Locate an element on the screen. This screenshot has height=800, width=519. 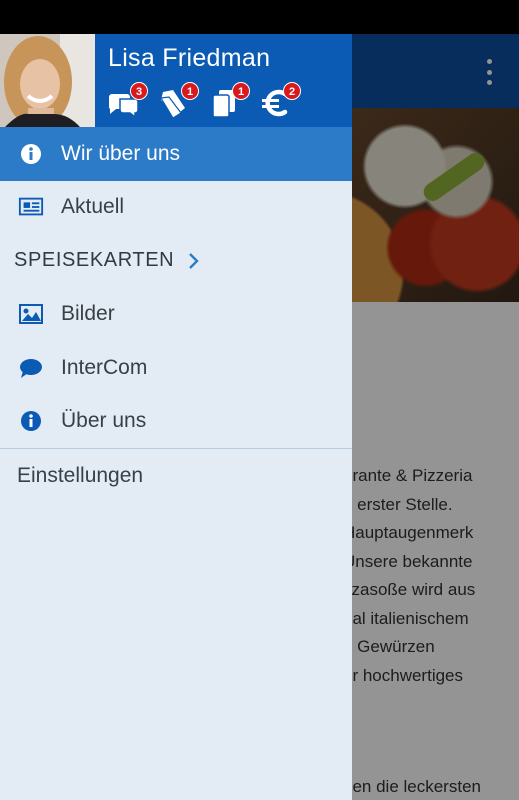
menu-item-einstellungen: Einstellungen is located at coordinates (176, 476).